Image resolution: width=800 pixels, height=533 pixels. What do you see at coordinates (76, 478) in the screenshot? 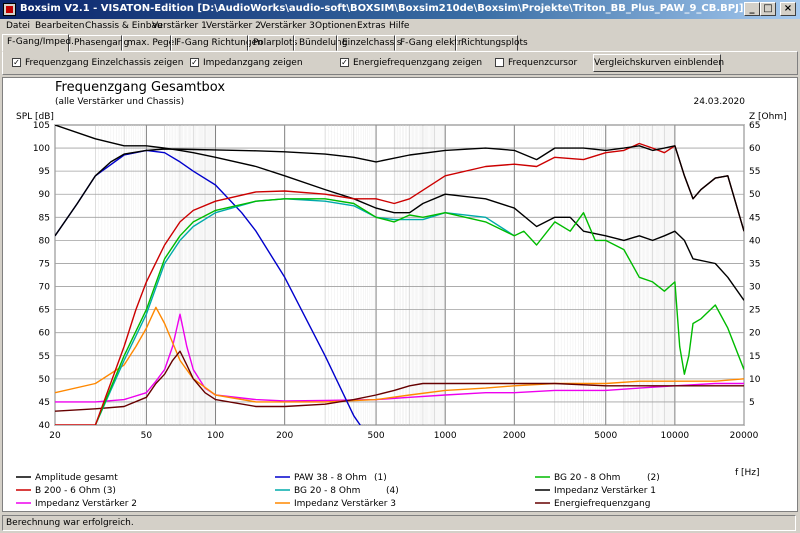
I see `legend-amplitude: Amplitude gesamt` at bounding box center [76, 478].